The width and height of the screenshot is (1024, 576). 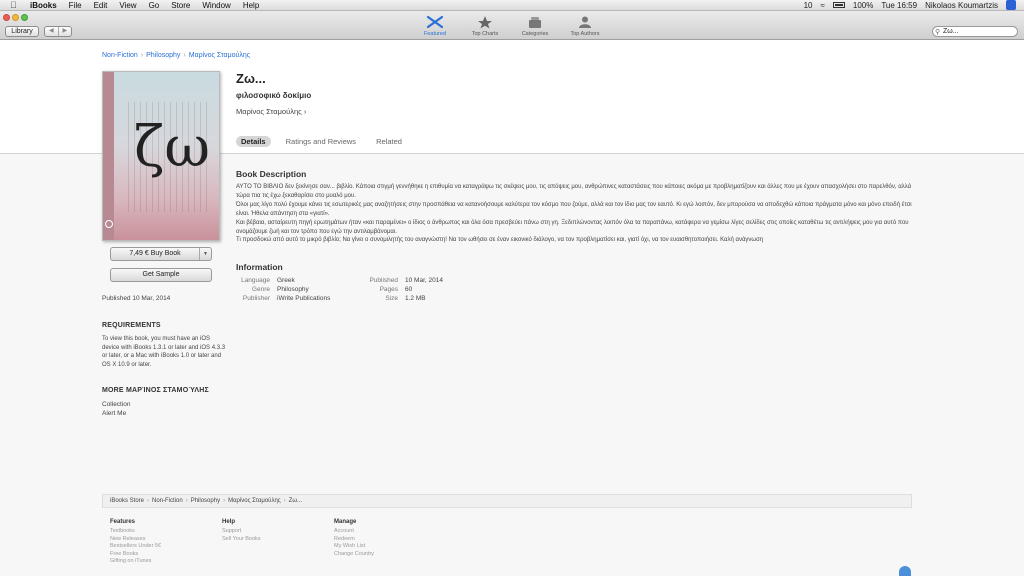 What do you see at coordinates (345, 522) in the screenshot?
I see `footer-heading: Manage` at bounding box center [345, 522].